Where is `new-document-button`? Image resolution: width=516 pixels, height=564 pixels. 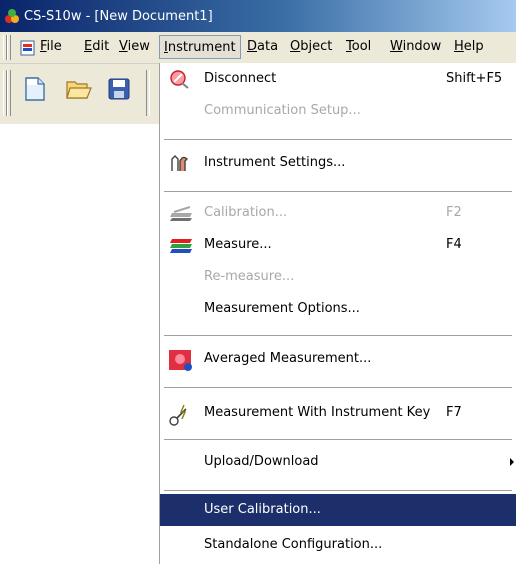 new-document-button is located at coordinates (35, 91).